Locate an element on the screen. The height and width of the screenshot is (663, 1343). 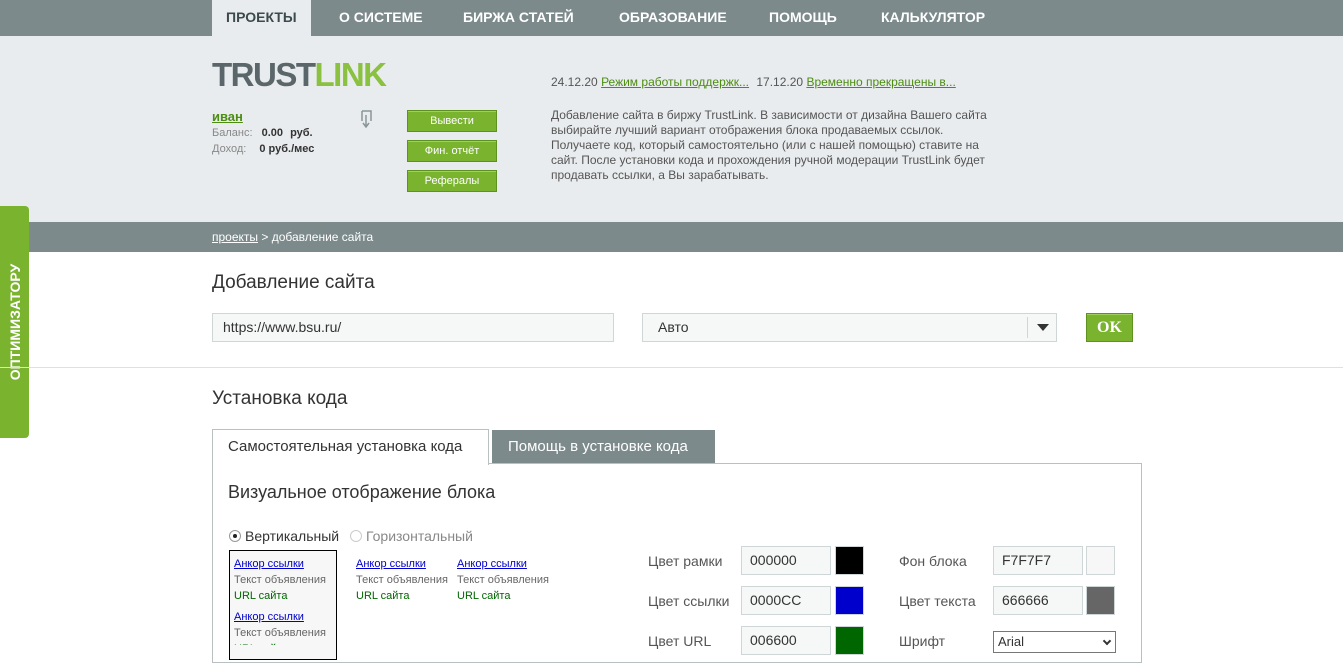
referrals-button: Рефералы is located at coordinates (452, 181).